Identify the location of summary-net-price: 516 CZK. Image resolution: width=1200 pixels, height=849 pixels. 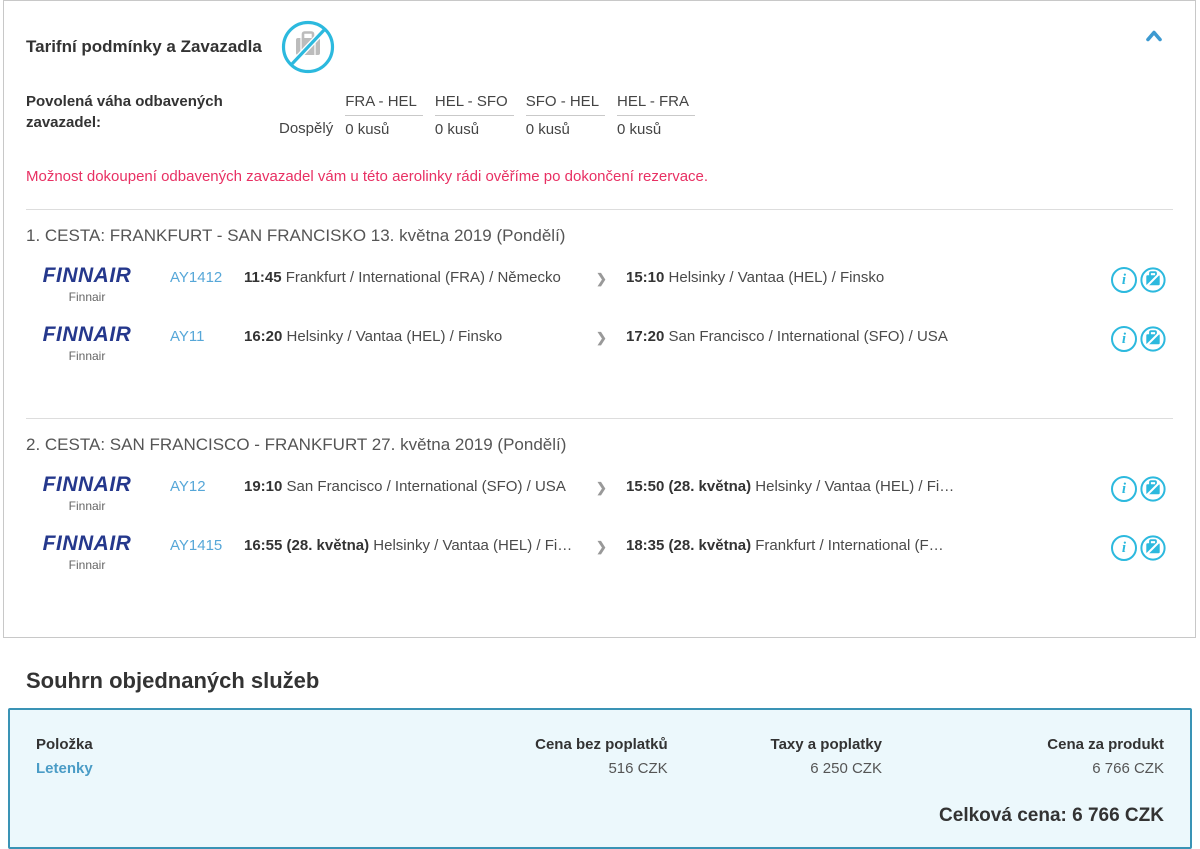
(638, 768).